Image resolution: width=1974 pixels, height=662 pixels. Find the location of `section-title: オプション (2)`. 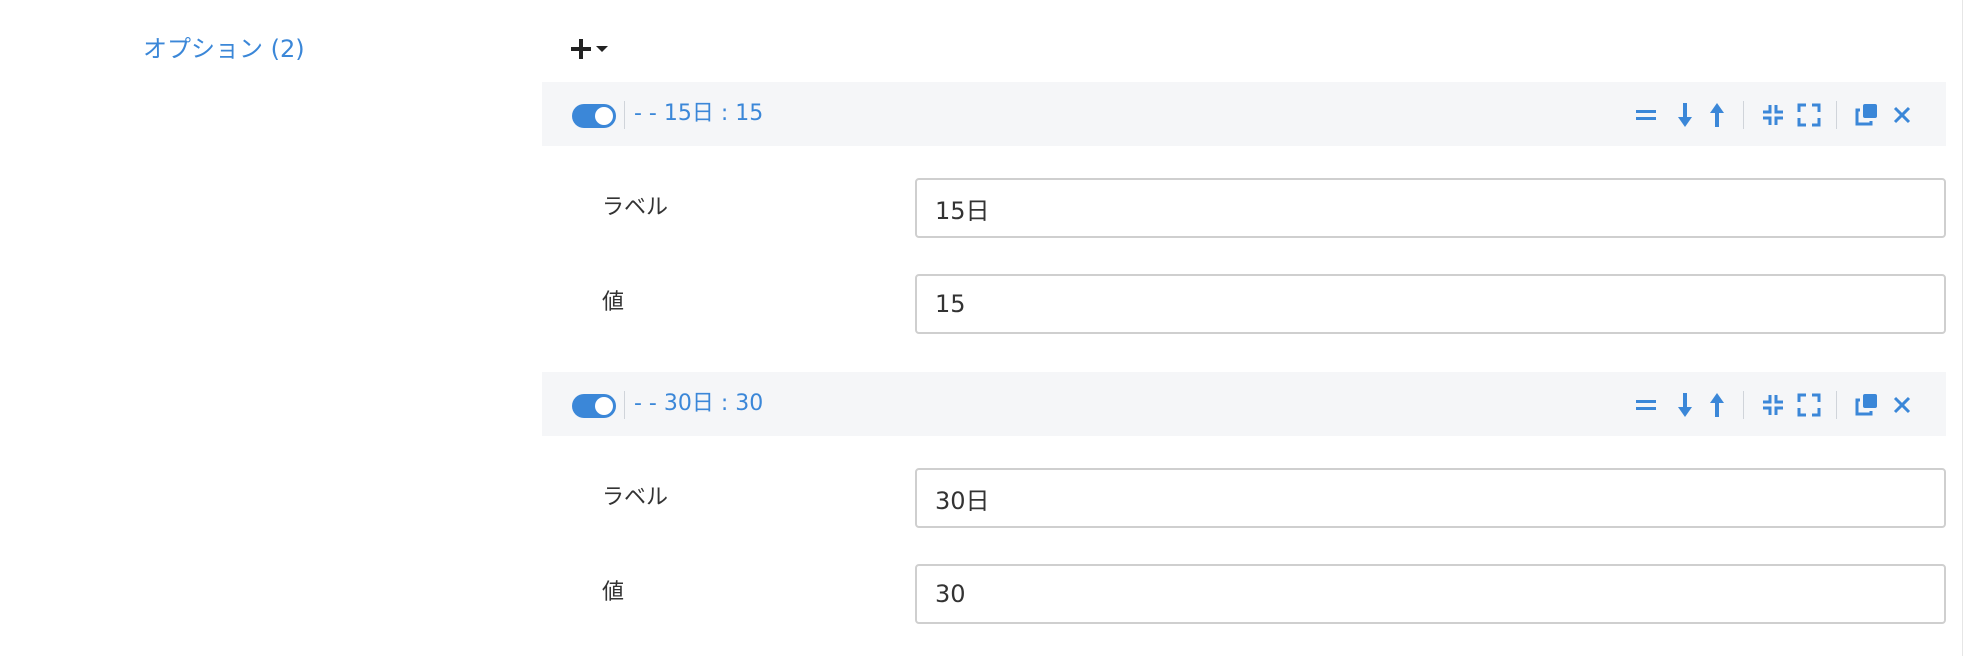

section-title: オプション (2) is located at coordinates (224, 49).